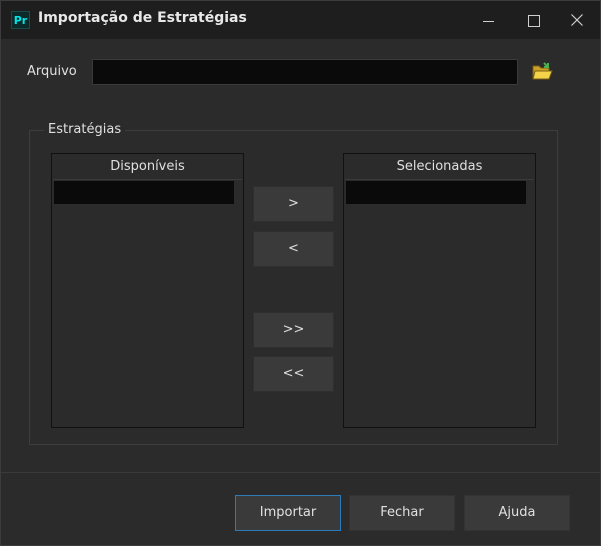  I want to click on app-icon: Pr, so click(20, 20).